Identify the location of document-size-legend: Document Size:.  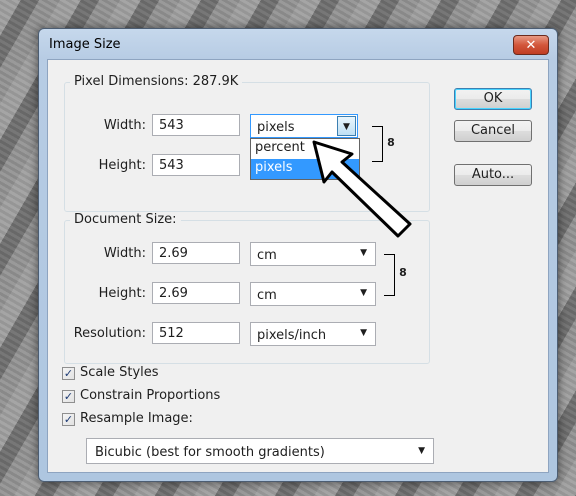
(125, 219).